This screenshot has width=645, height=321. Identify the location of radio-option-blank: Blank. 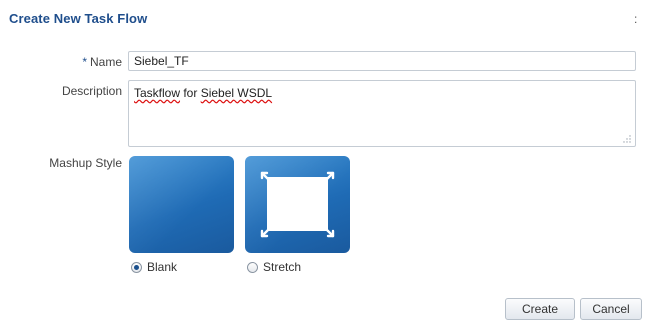
(154, 267).